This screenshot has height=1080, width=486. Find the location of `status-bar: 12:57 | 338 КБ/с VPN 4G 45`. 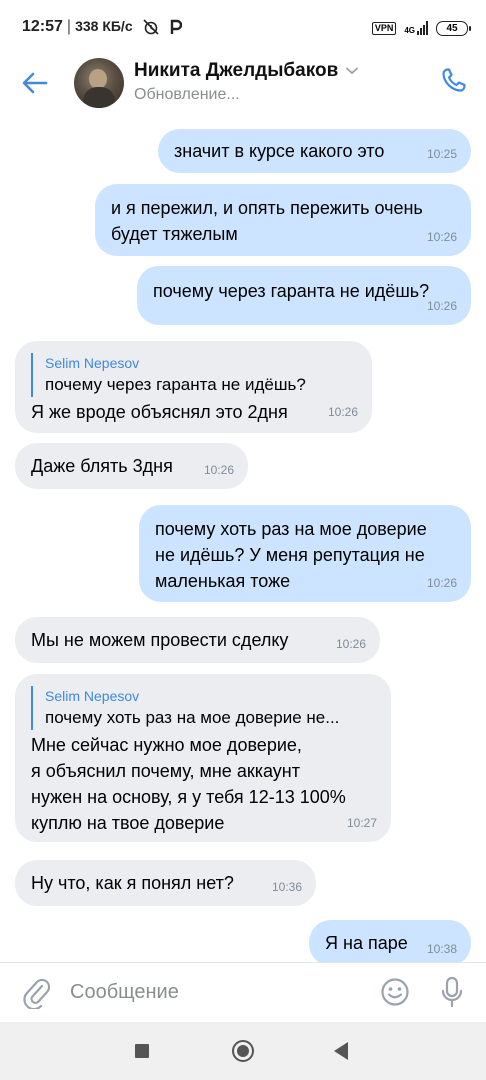

status-bar: 12:57 | 338 КБ/с VPN 4G 45 is located at coordinates (243, 28).